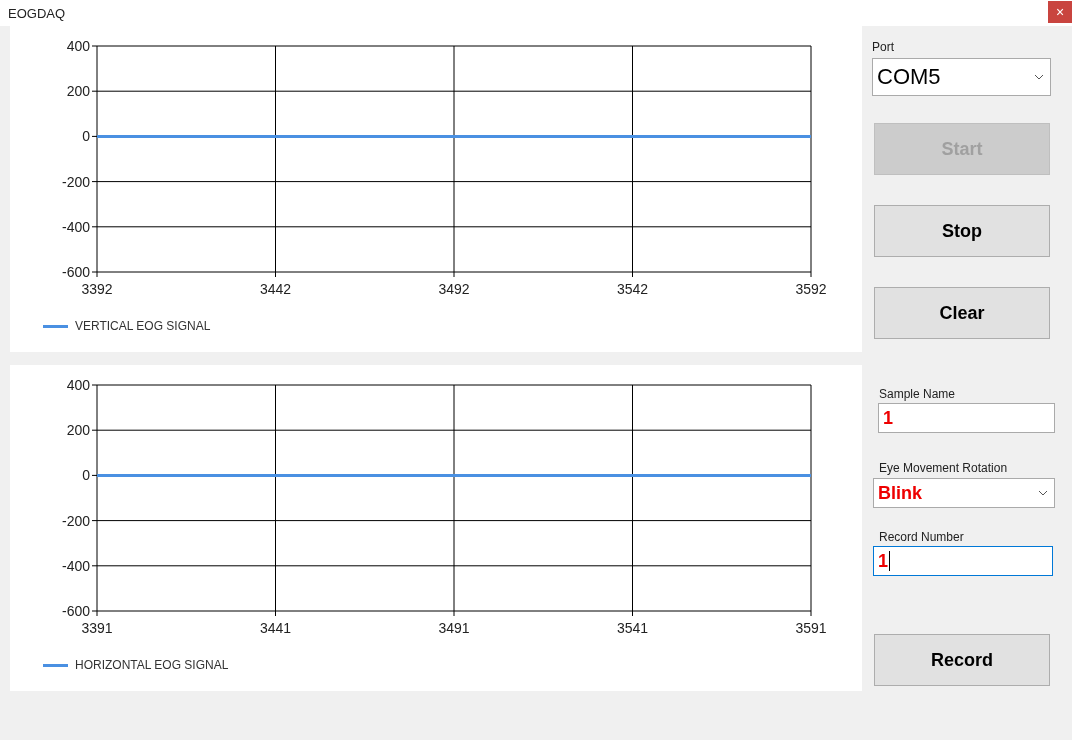 The width and height of the screenshot is (1072, 740). Describe the element at coordinates (961, 77) in the screenshot. I see `port-dropdown: COM5` at that location.